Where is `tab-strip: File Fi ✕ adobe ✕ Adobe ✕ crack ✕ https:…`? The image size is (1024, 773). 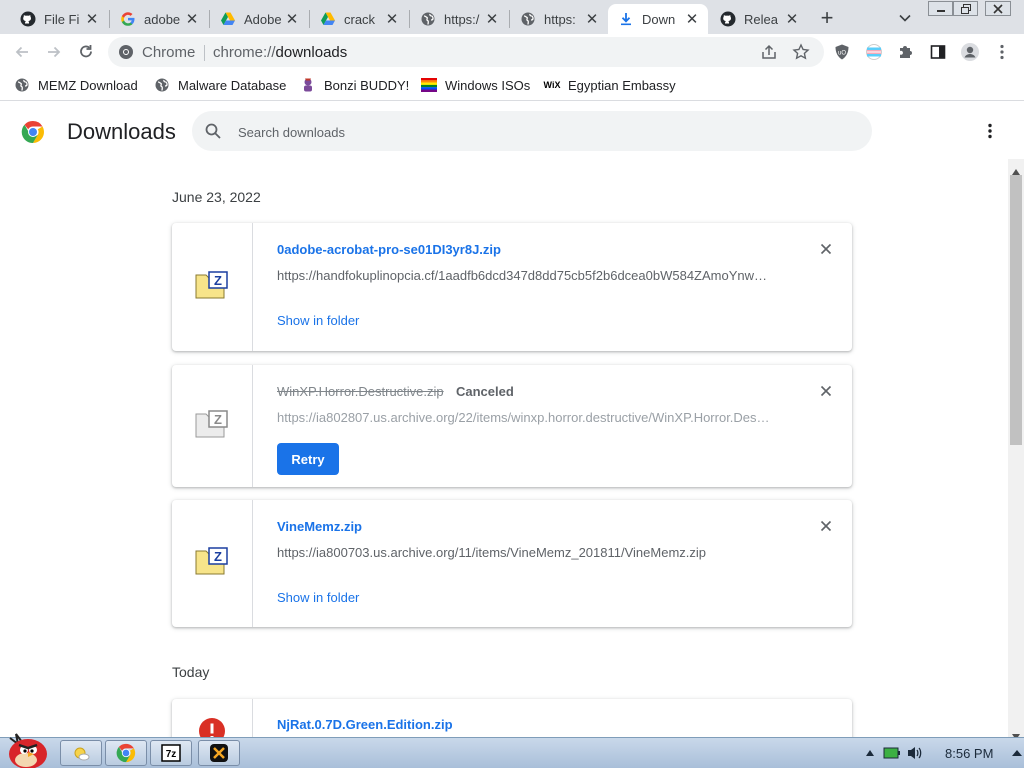
tab-strip: File Fi ✕ adobe ✕ Adobe ✕ crack ✕ https:… is located at coordinates (512, 17).